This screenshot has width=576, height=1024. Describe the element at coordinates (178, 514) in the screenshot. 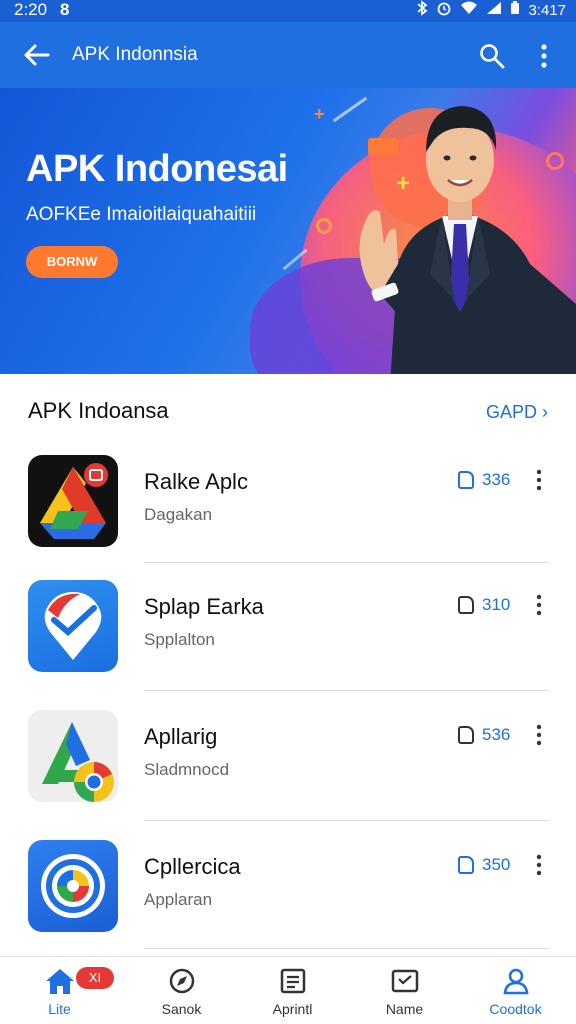

I see `app-subtitle: Dagakan` at that location.